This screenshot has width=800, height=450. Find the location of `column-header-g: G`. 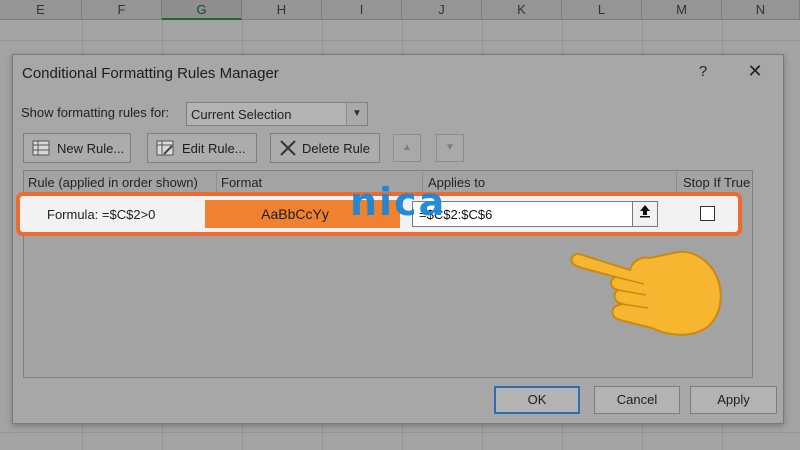

column-header-g: G is located at coordinates (202, 10).